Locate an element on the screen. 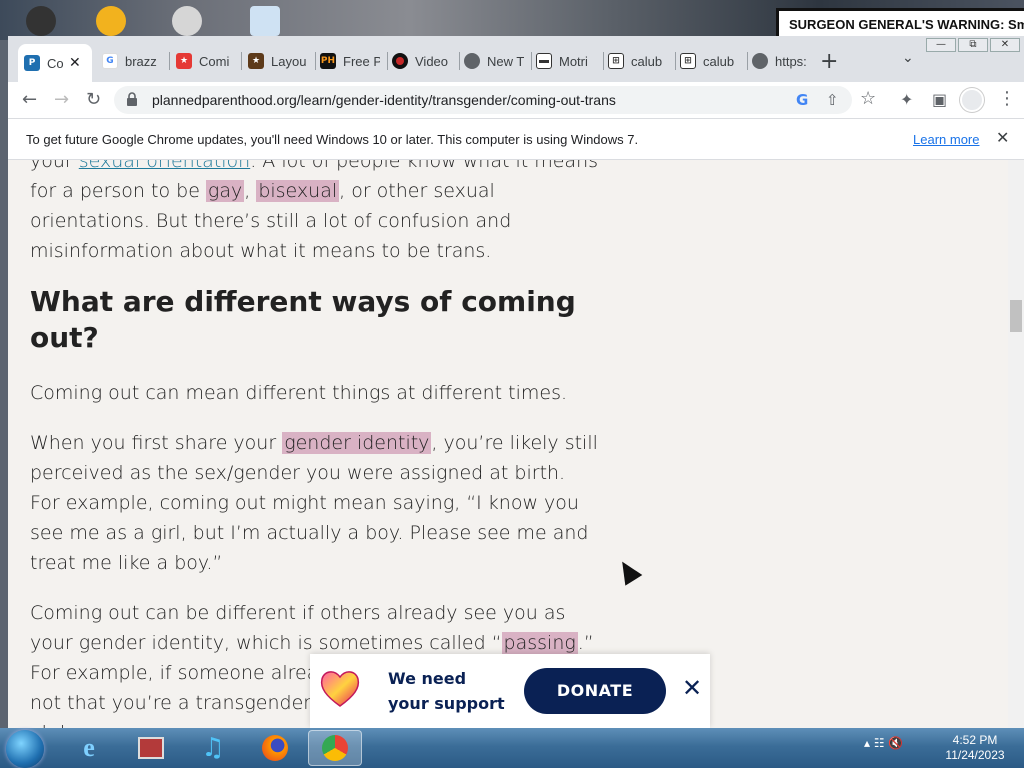 This screenshot has width=1024, height=768. chrome-icon is located at coordinates (472, 61).